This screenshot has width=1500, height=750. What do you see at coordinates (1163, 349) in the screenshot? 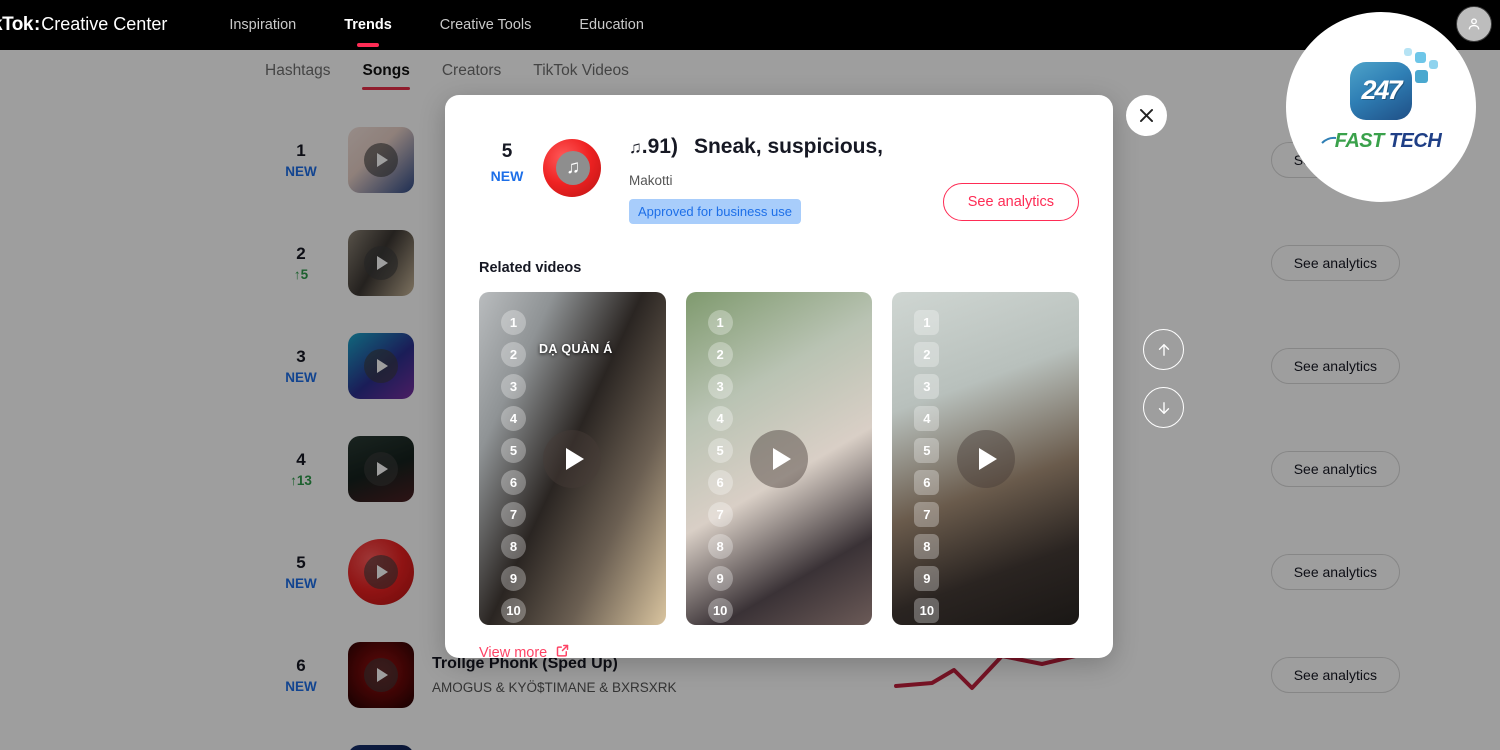
I see `arrow-up-icon` at bounding box center [1163, 349].